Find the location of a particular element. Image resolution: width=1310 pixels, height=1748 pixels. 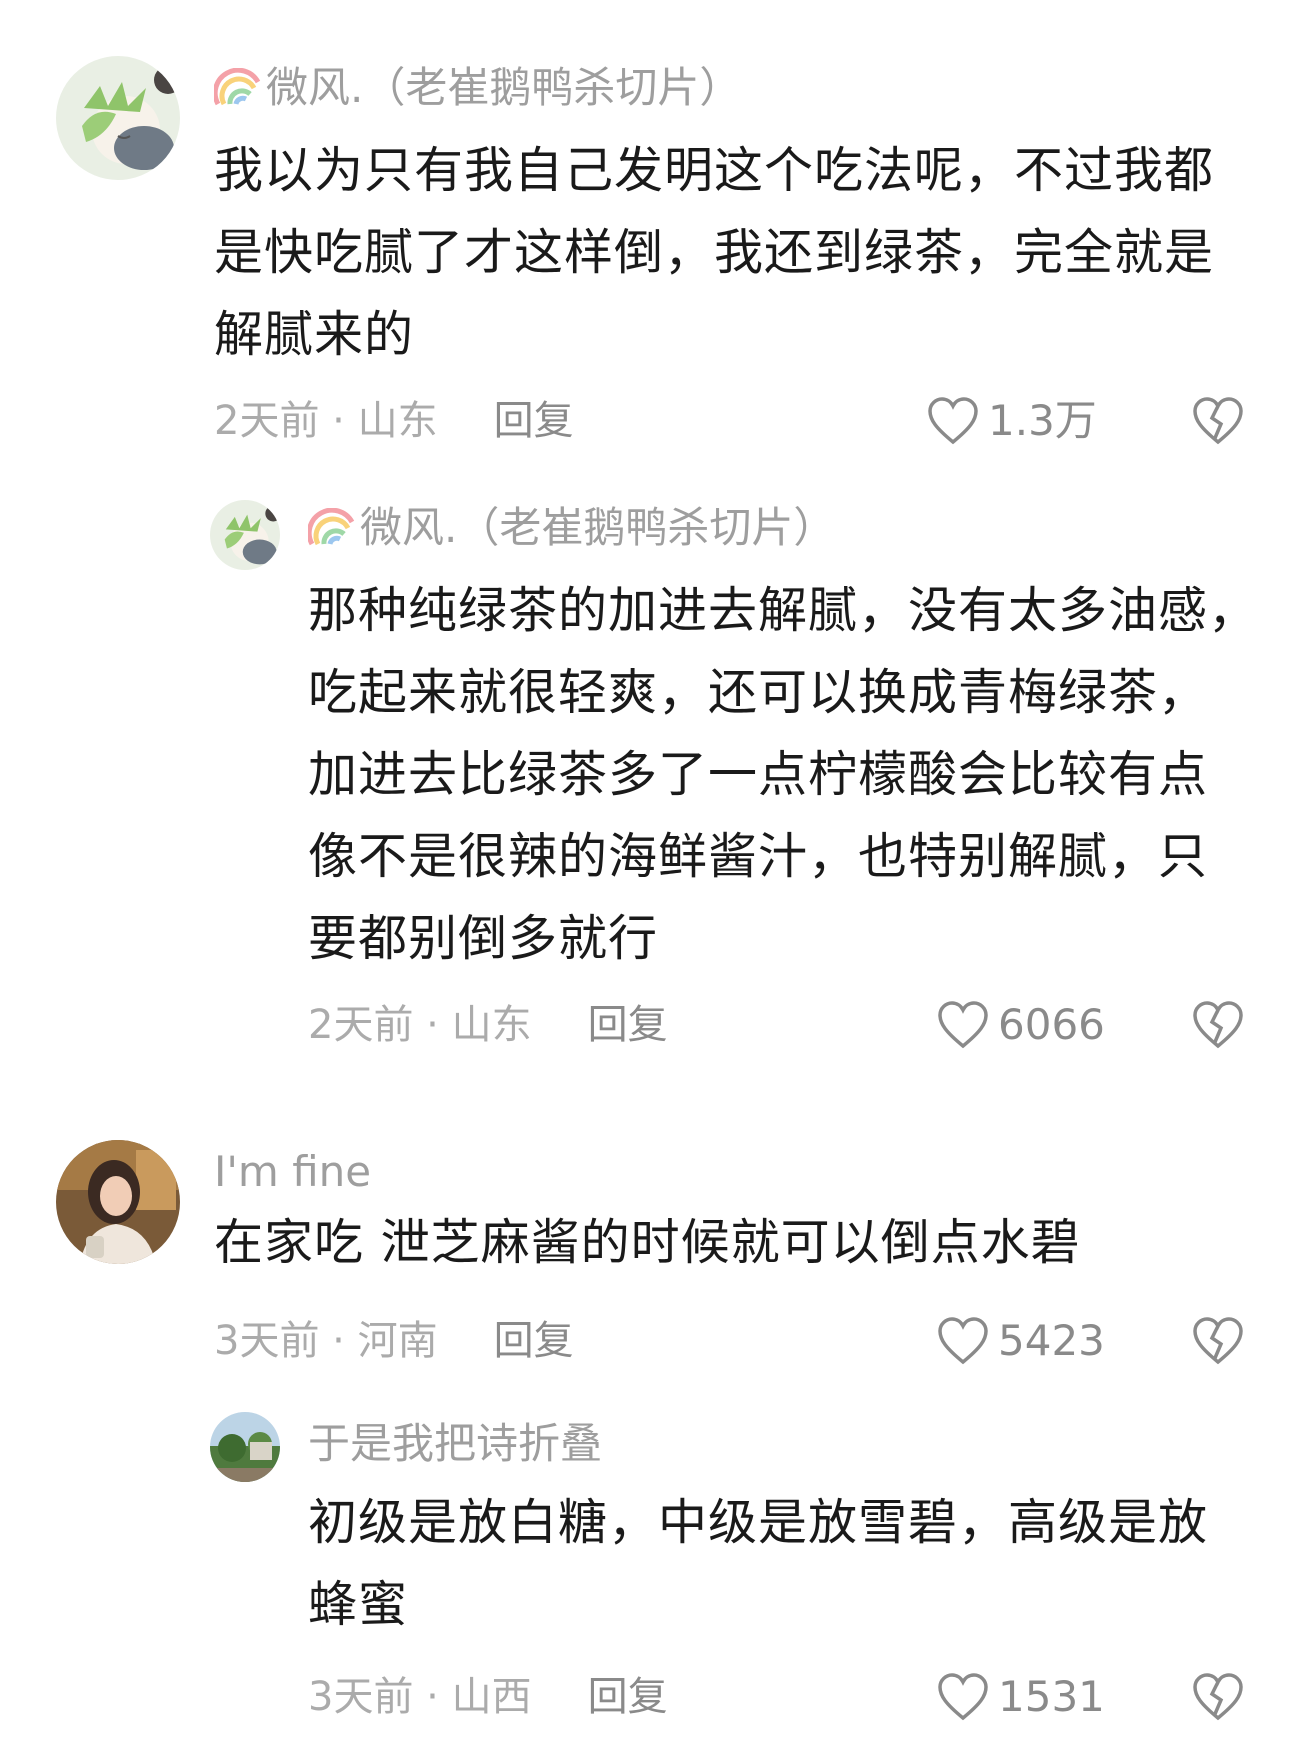

like-count: 6066 is located at coordinates (1051, 1024).